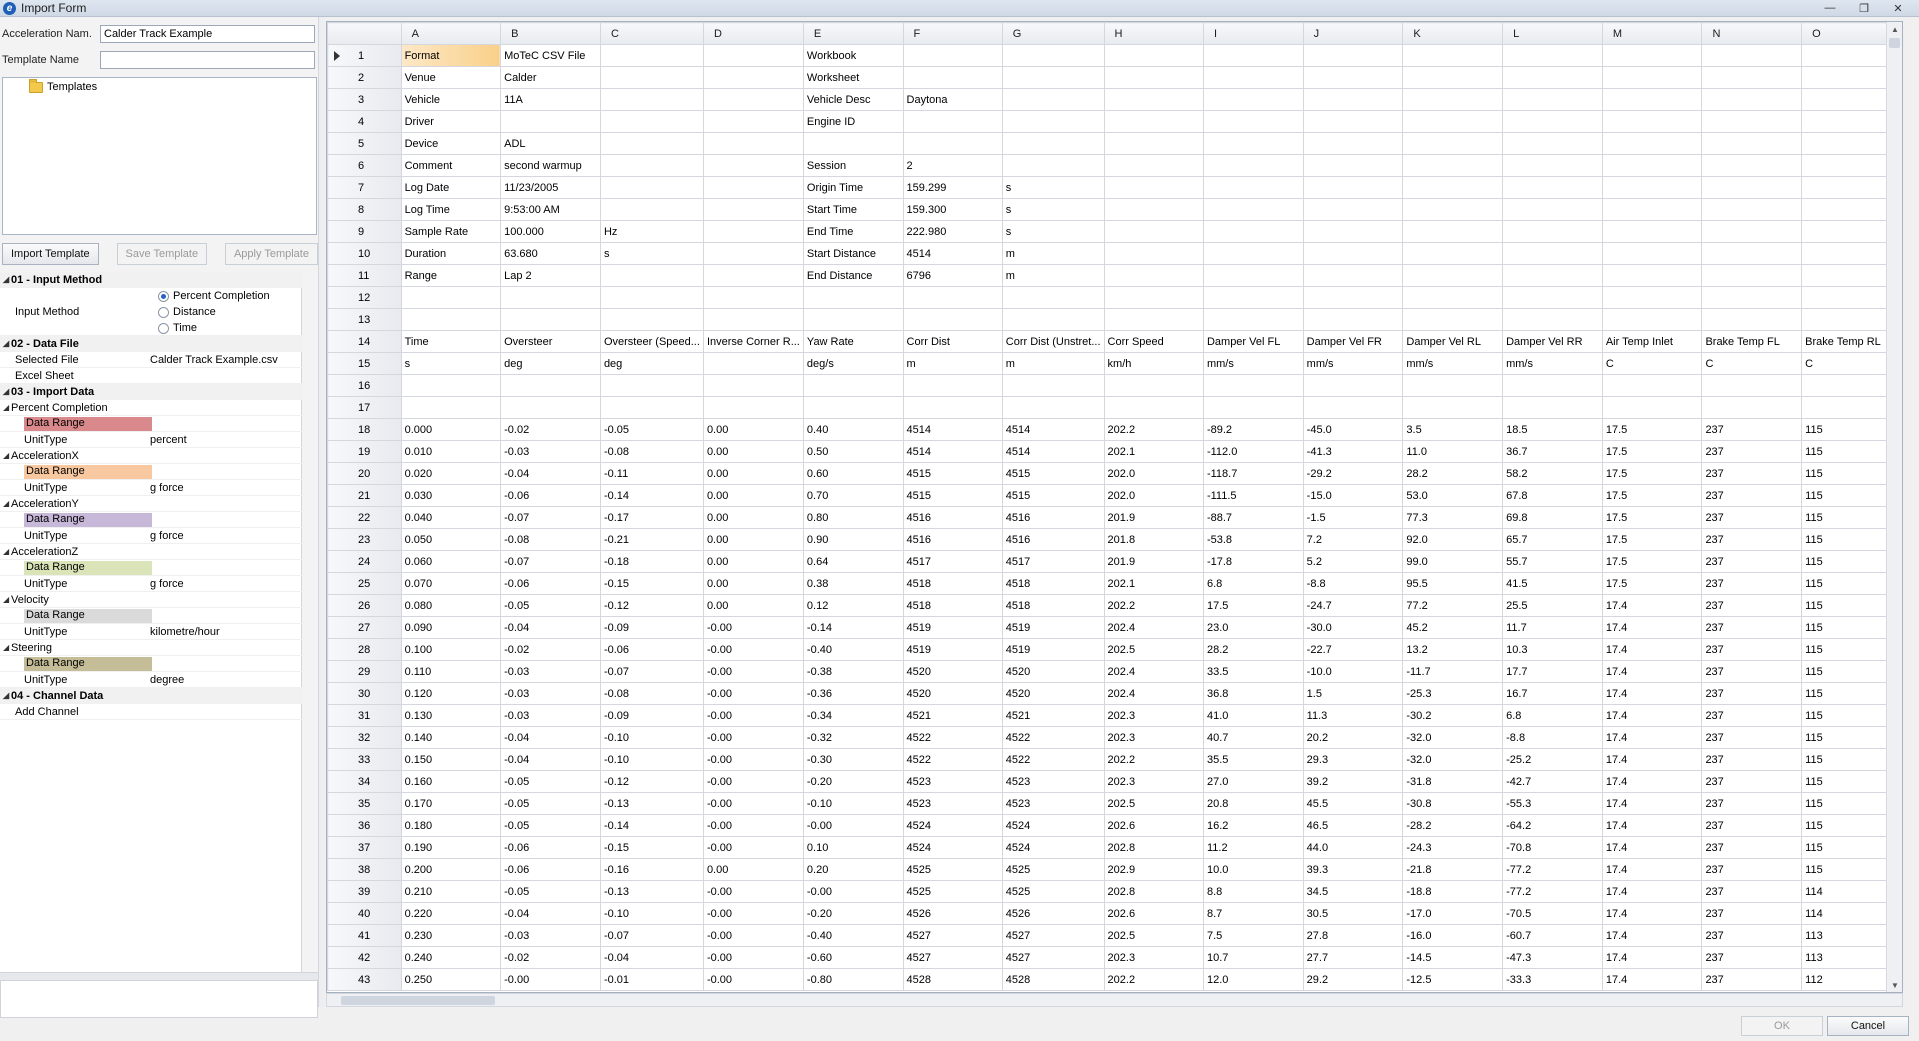 The width and height of the screenshot is (1919, 1041). What do you see at coordinates (651, 781) in the screenshot?
I see `grid-cell: -0.12` at bounding box center [651, 781].